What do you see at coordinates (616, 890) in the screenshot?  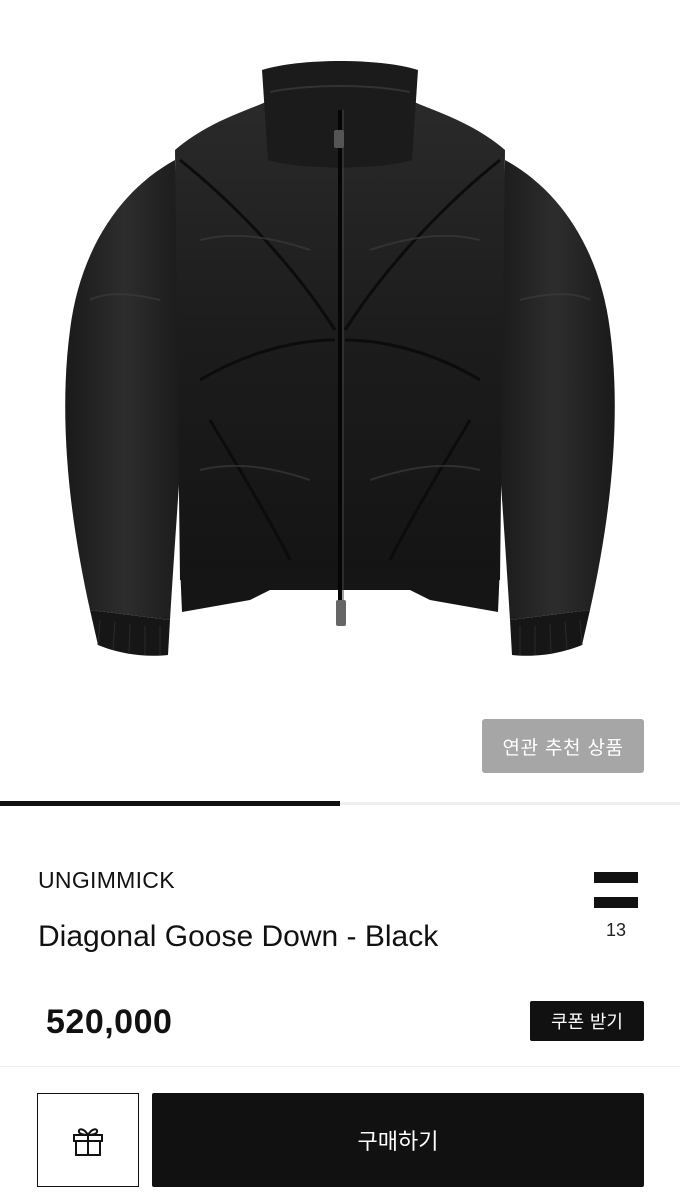 I see `equals-icon` at bounding box center [616, 890].